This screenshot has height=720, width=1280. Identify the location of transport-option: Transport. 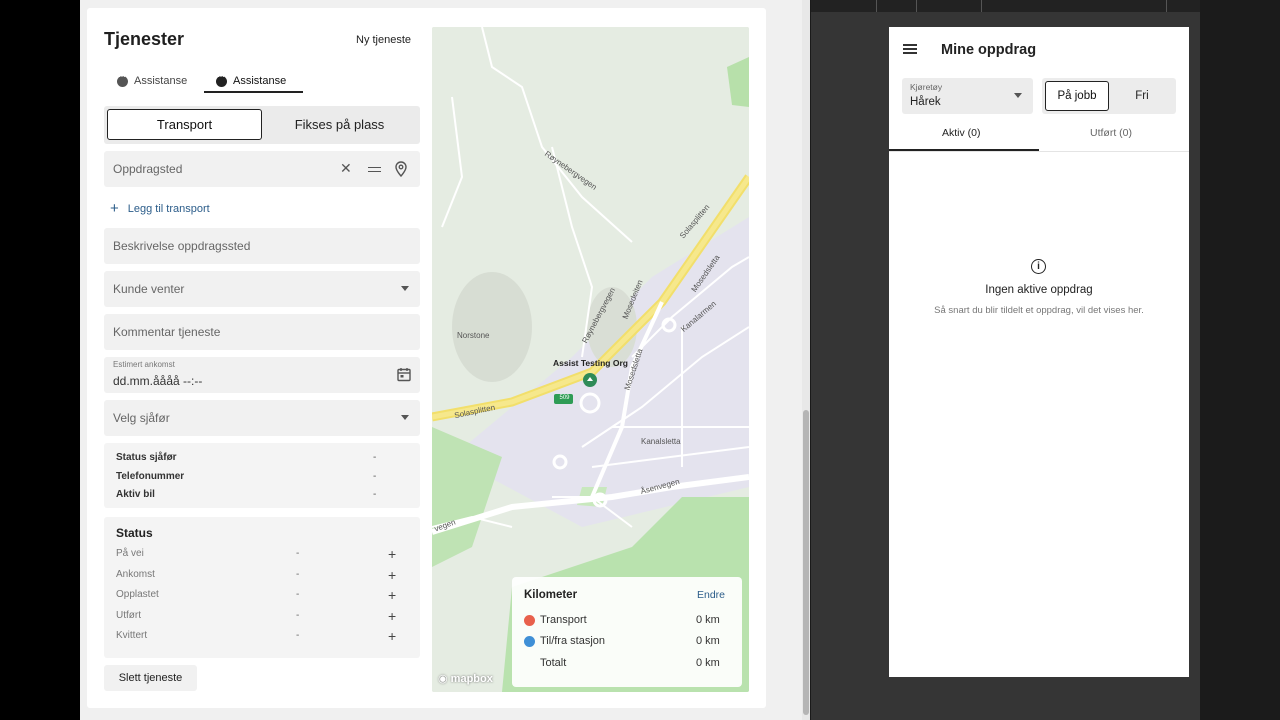
(184, 124).